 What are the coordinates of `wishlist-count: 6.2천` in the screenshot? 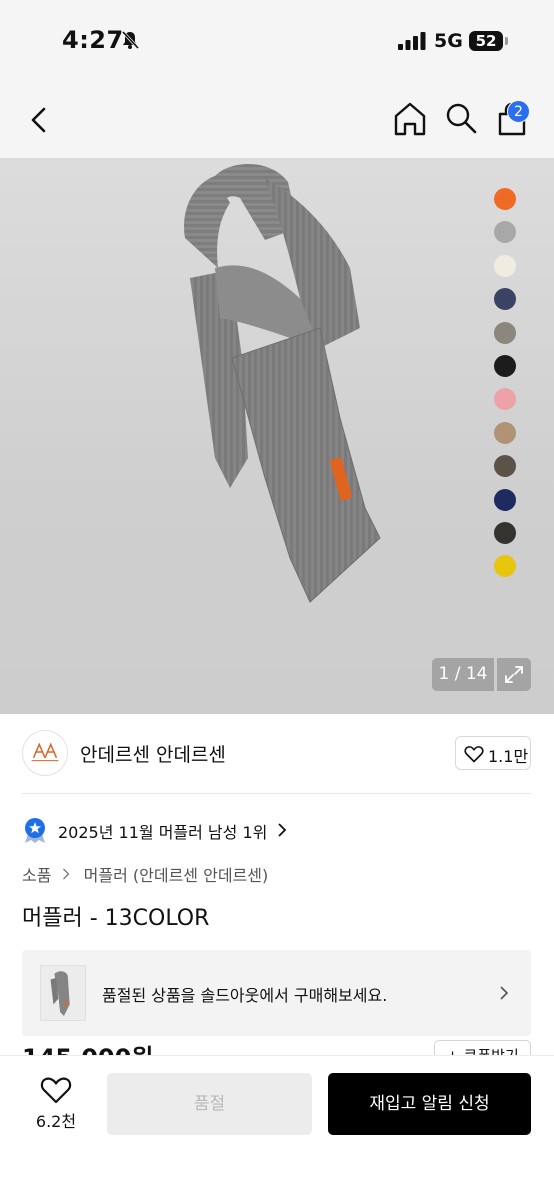 It's located at (56, 1121).